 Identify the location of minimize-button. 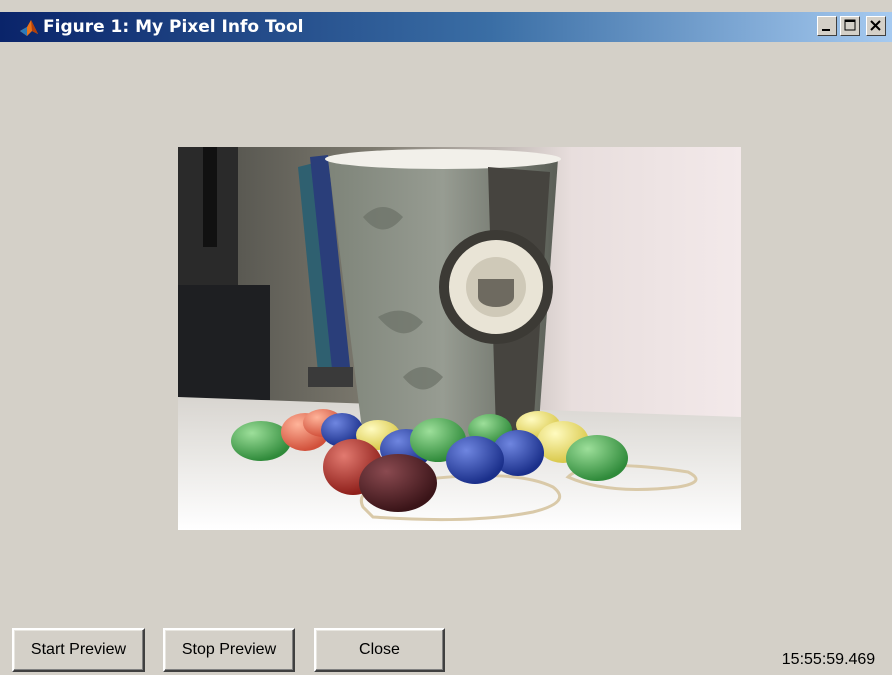
(827, 26).